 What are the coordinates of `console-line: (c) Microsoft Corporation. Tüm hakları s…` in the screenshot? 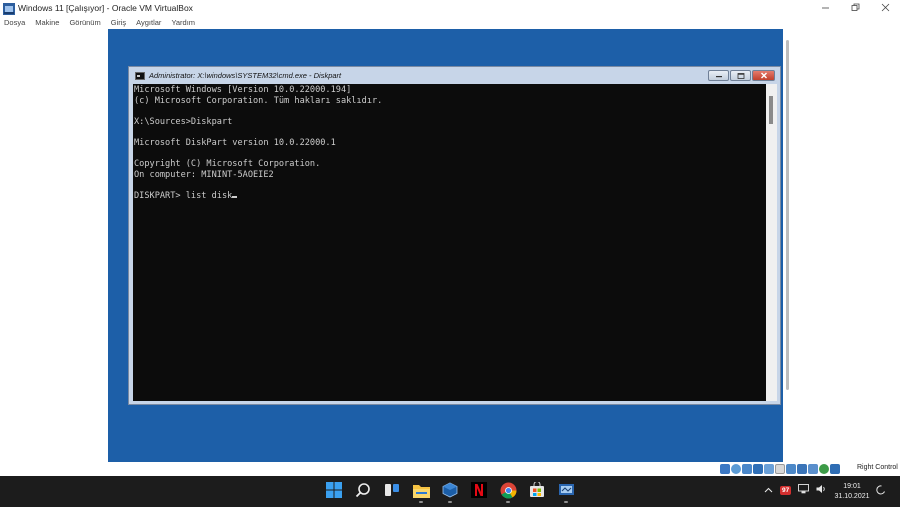 It's located at (258, 100).